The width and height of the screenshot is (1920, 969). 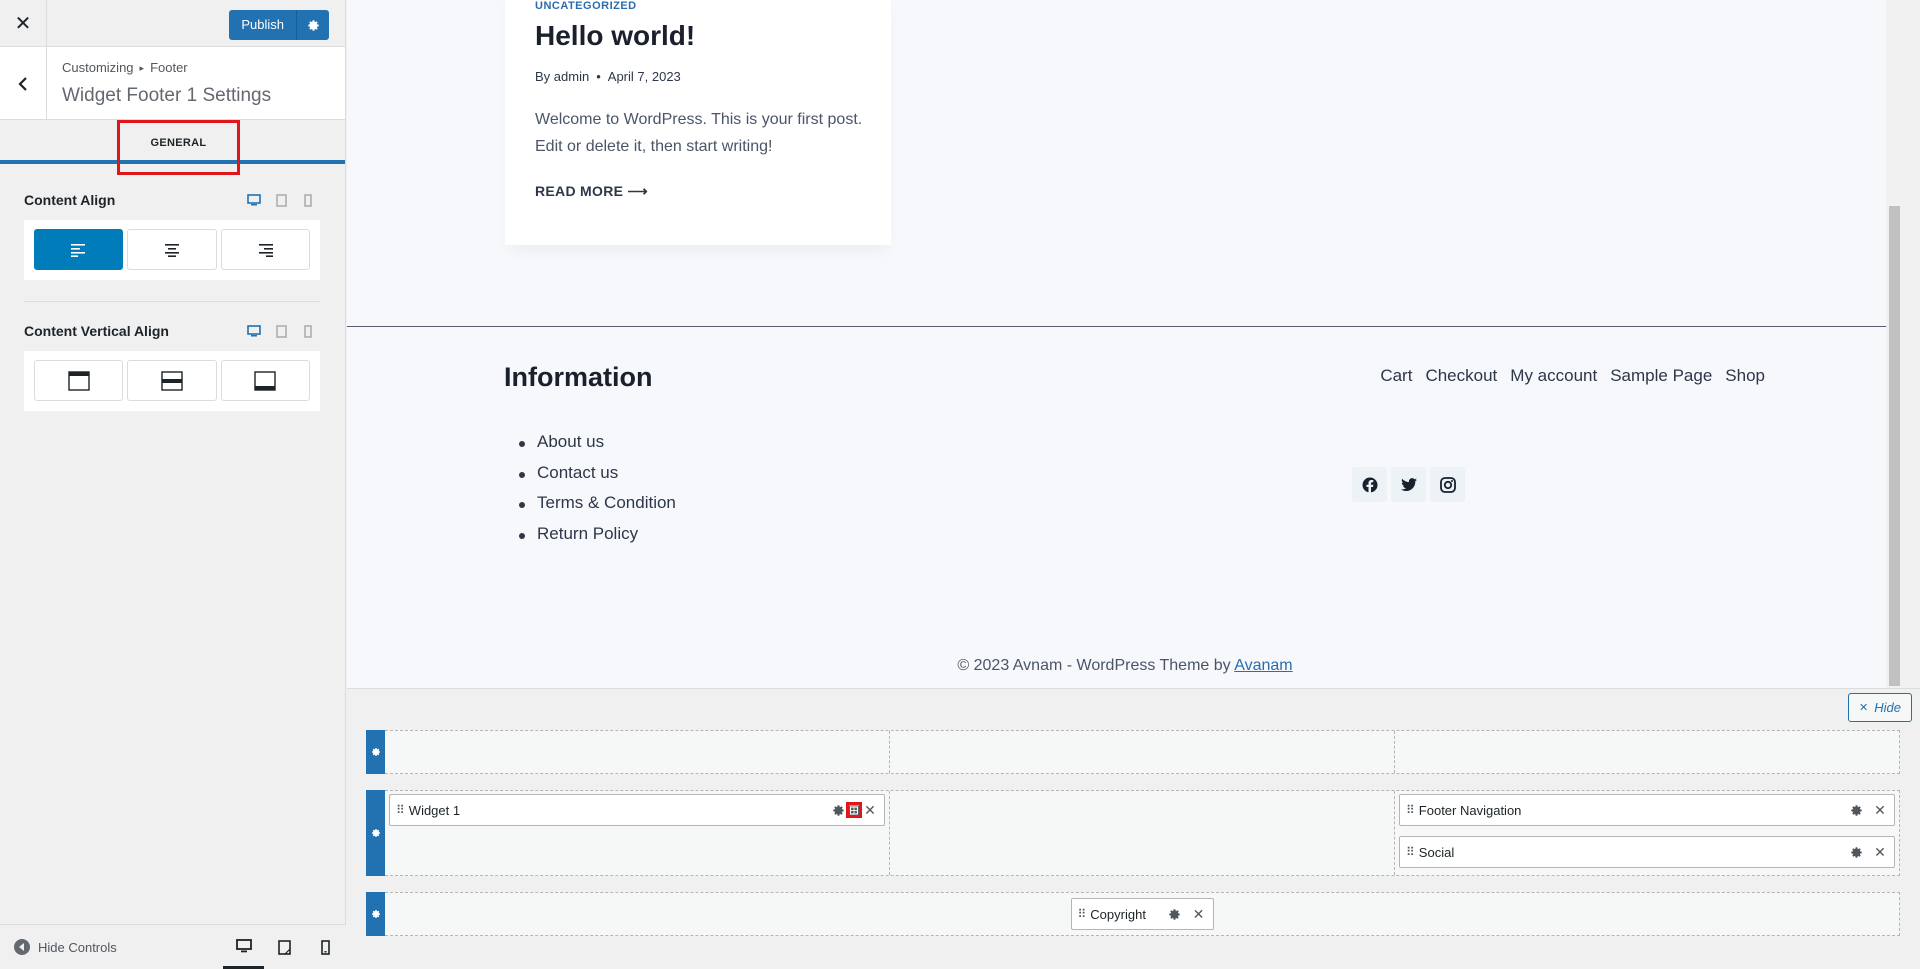 What do you see at coordinates (1369, 484) in the screenshot?
I see `facebook-icon` at bounding box center [1369, 484].